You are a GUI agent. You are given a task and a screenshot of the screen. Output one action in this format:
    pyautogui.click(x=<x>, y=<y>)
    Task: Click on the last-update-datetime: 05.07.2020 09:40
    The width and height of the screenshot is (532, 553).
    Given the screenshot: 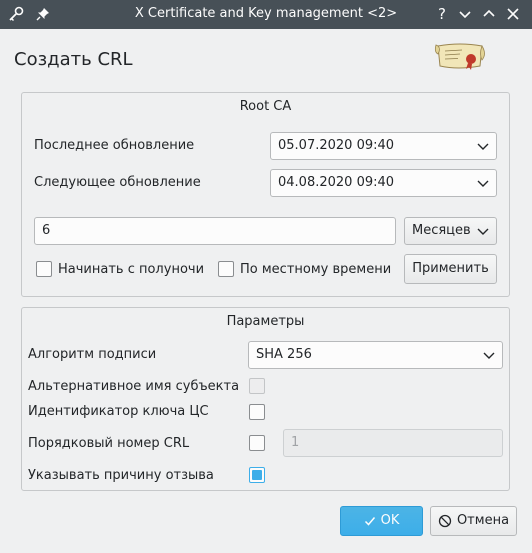 What is the action you would take?
    pyautogui.click(x=383, y=146)
    